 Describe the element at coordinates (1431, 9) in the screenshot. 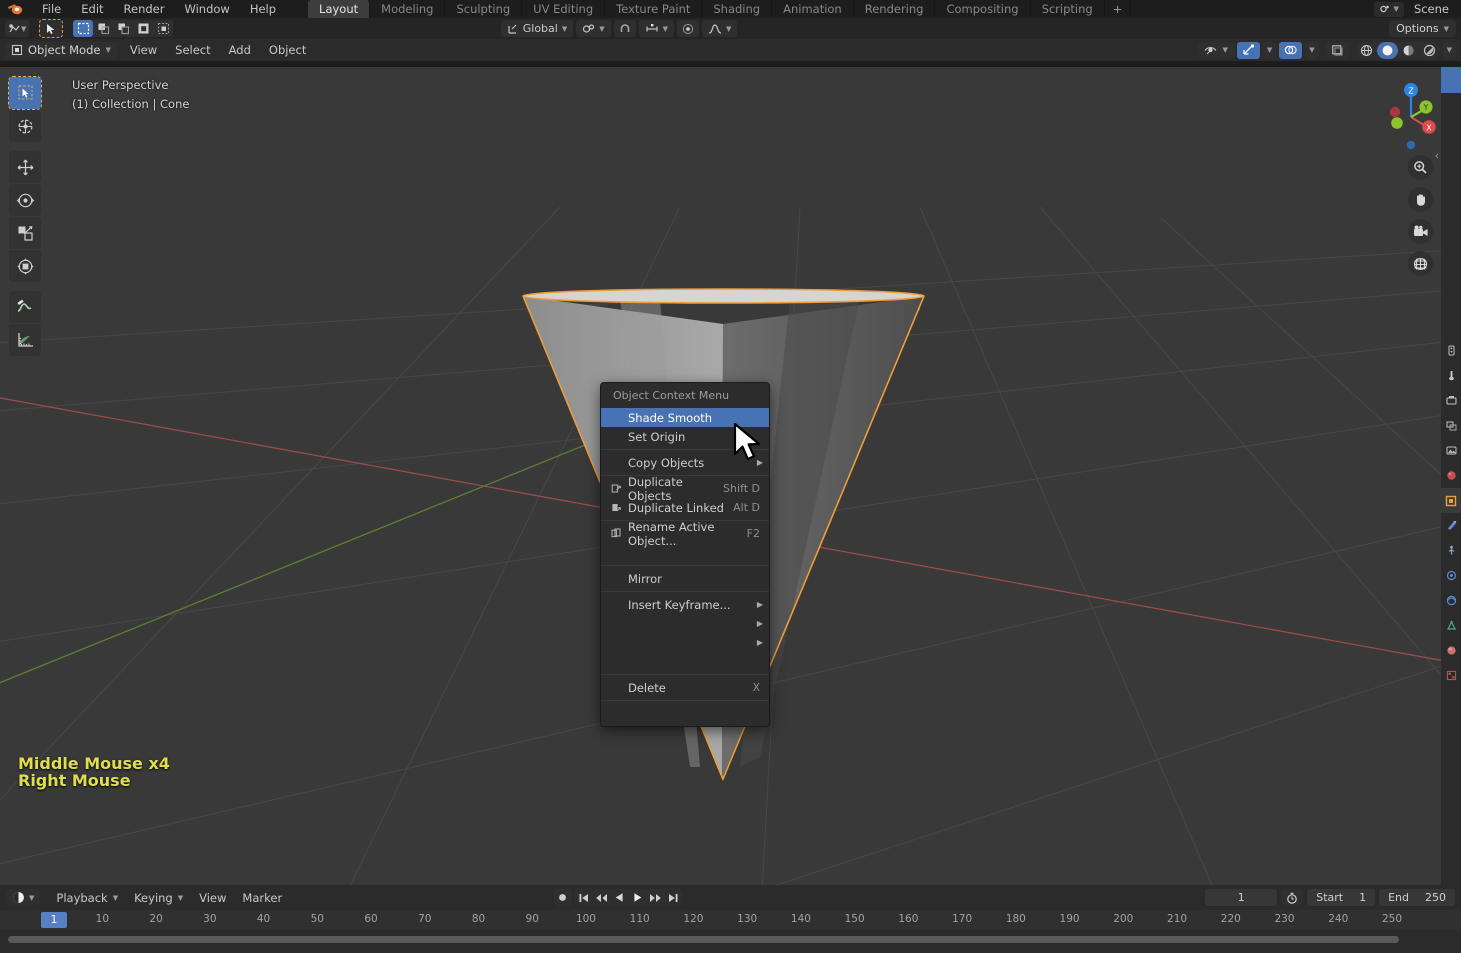

I see `scene-name-label: Scene` at that location.